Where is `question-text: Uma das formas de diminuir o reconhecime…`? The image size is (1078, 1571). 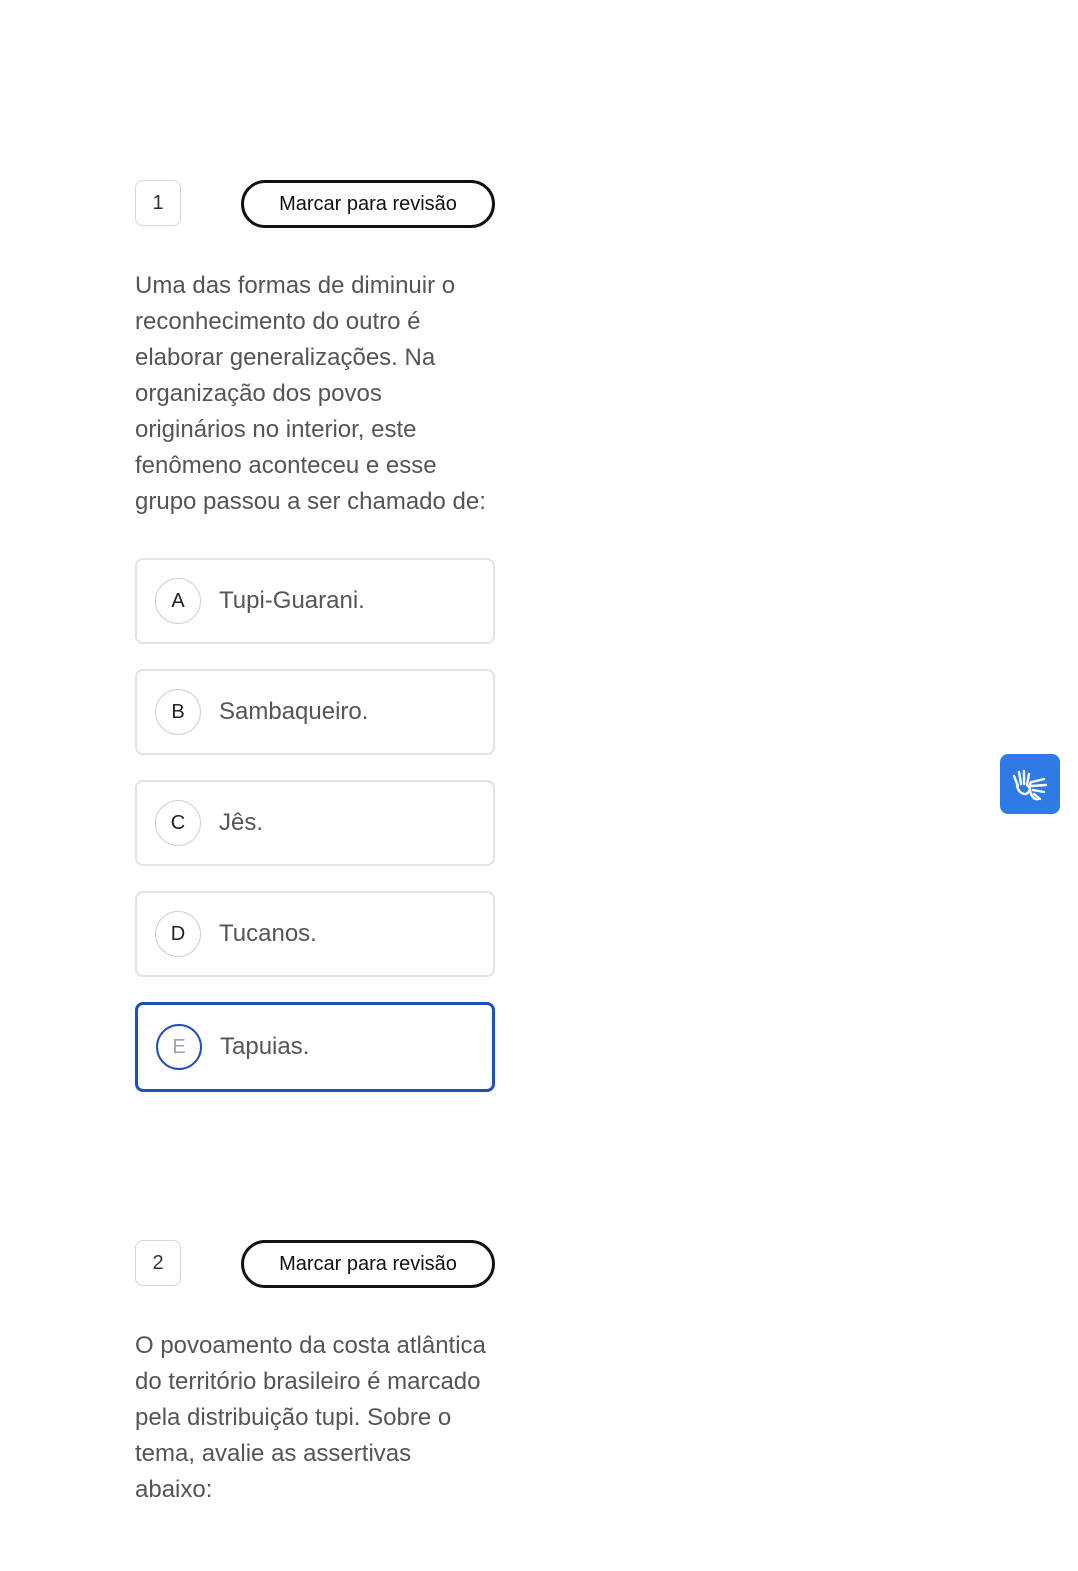
question-text: Uma das formas de diminuir o reconhecime… is located at coordinates (310, 393).